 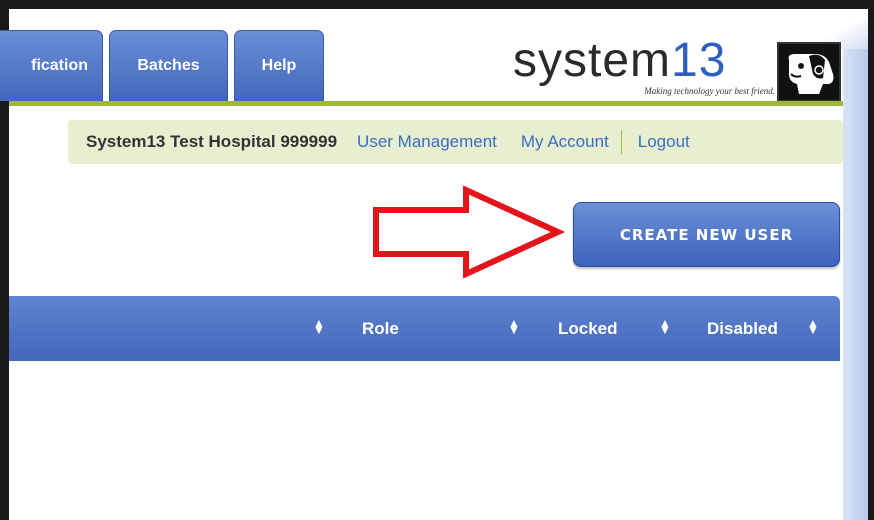 I want to click on column-header-role-label: Role, so click(x=380, y=328).